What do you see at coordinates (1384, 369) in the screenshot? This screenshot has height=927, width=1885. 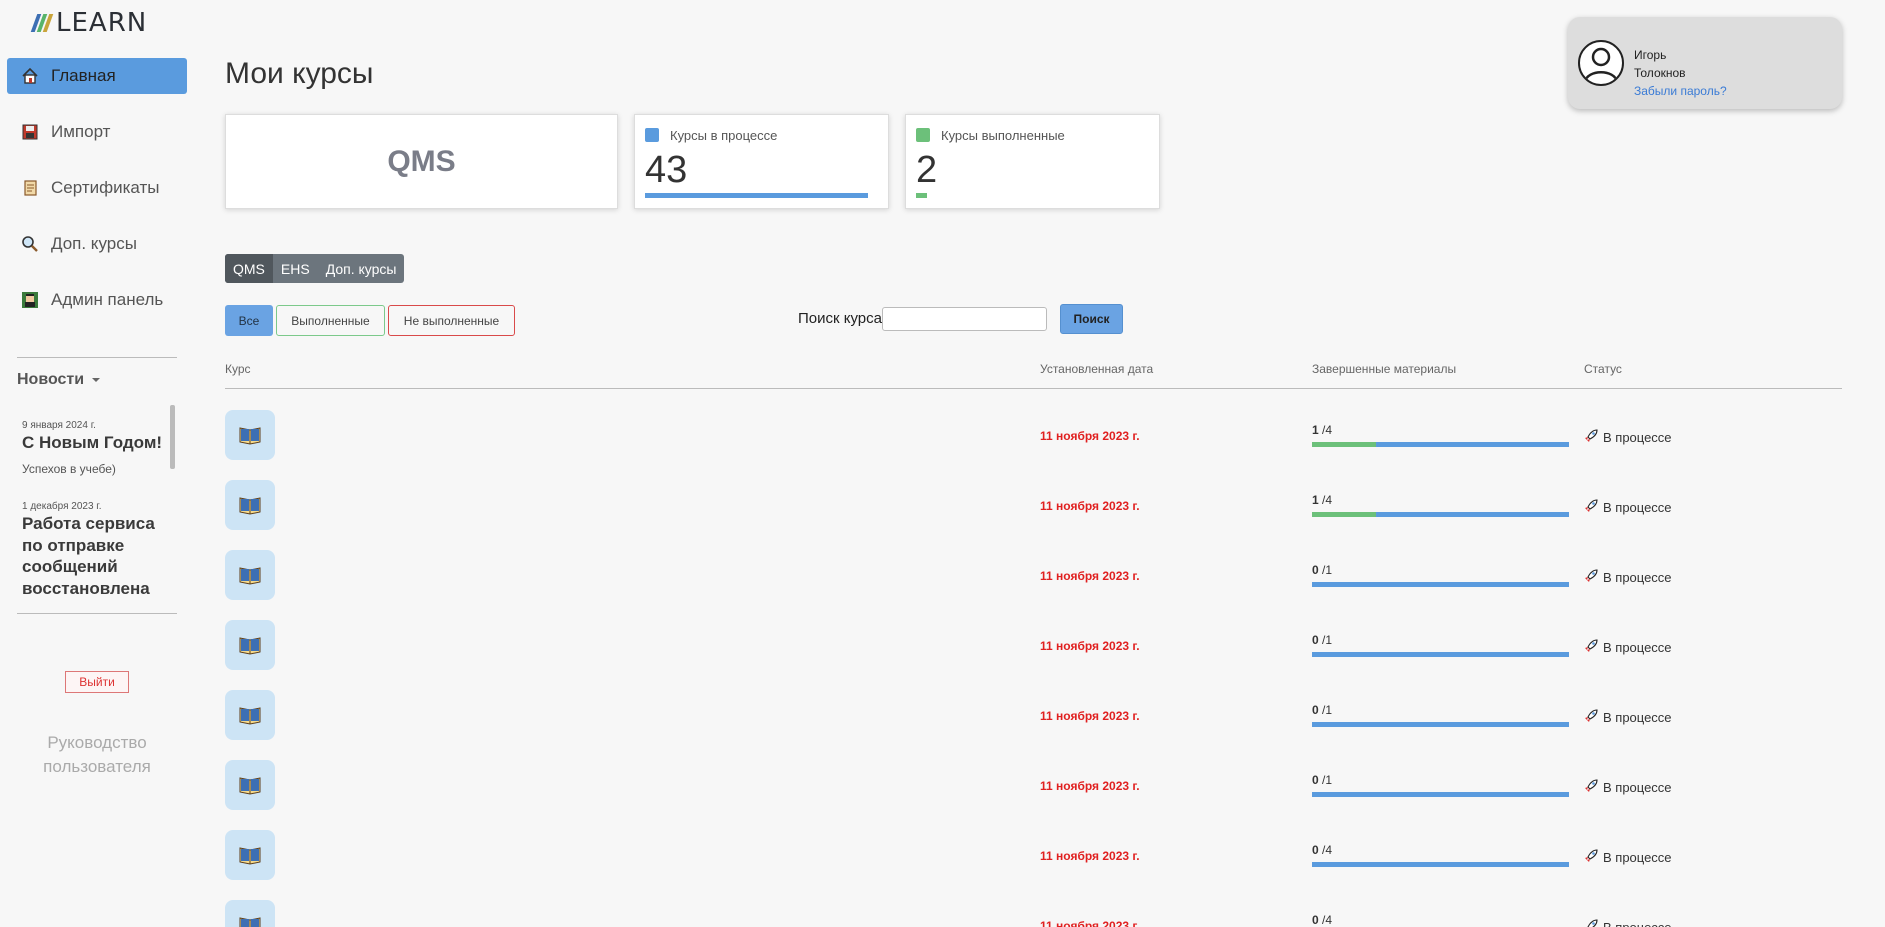 I see `column-header-materials: Завершенные материалы` at bounding box center [1384, 369].